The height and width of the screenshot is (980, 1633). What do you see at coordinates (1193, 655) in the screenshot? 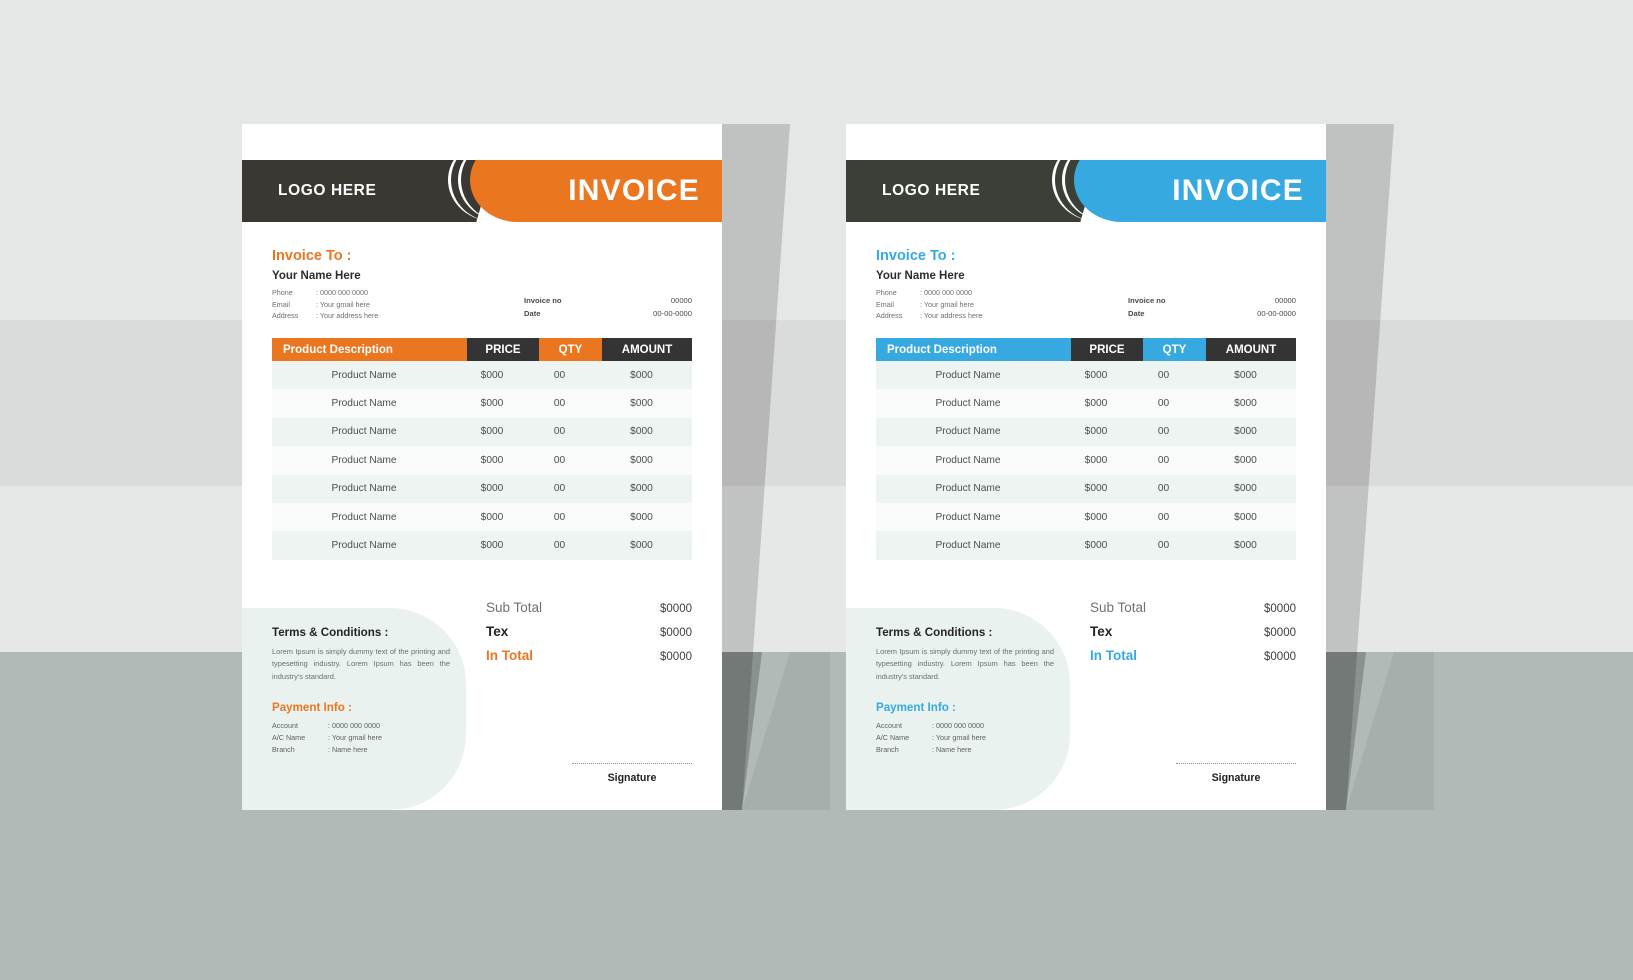
I see `grand-total-row: In Total $0000` at bounding box center [1193, 655].